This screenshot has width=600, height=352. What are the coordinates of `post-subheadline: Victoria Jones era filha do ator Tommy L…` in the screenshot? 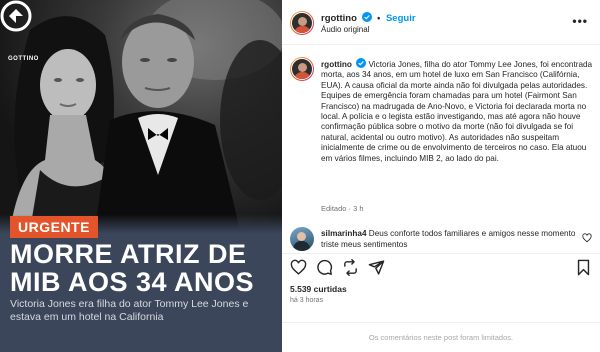 It's located at (129, 310).